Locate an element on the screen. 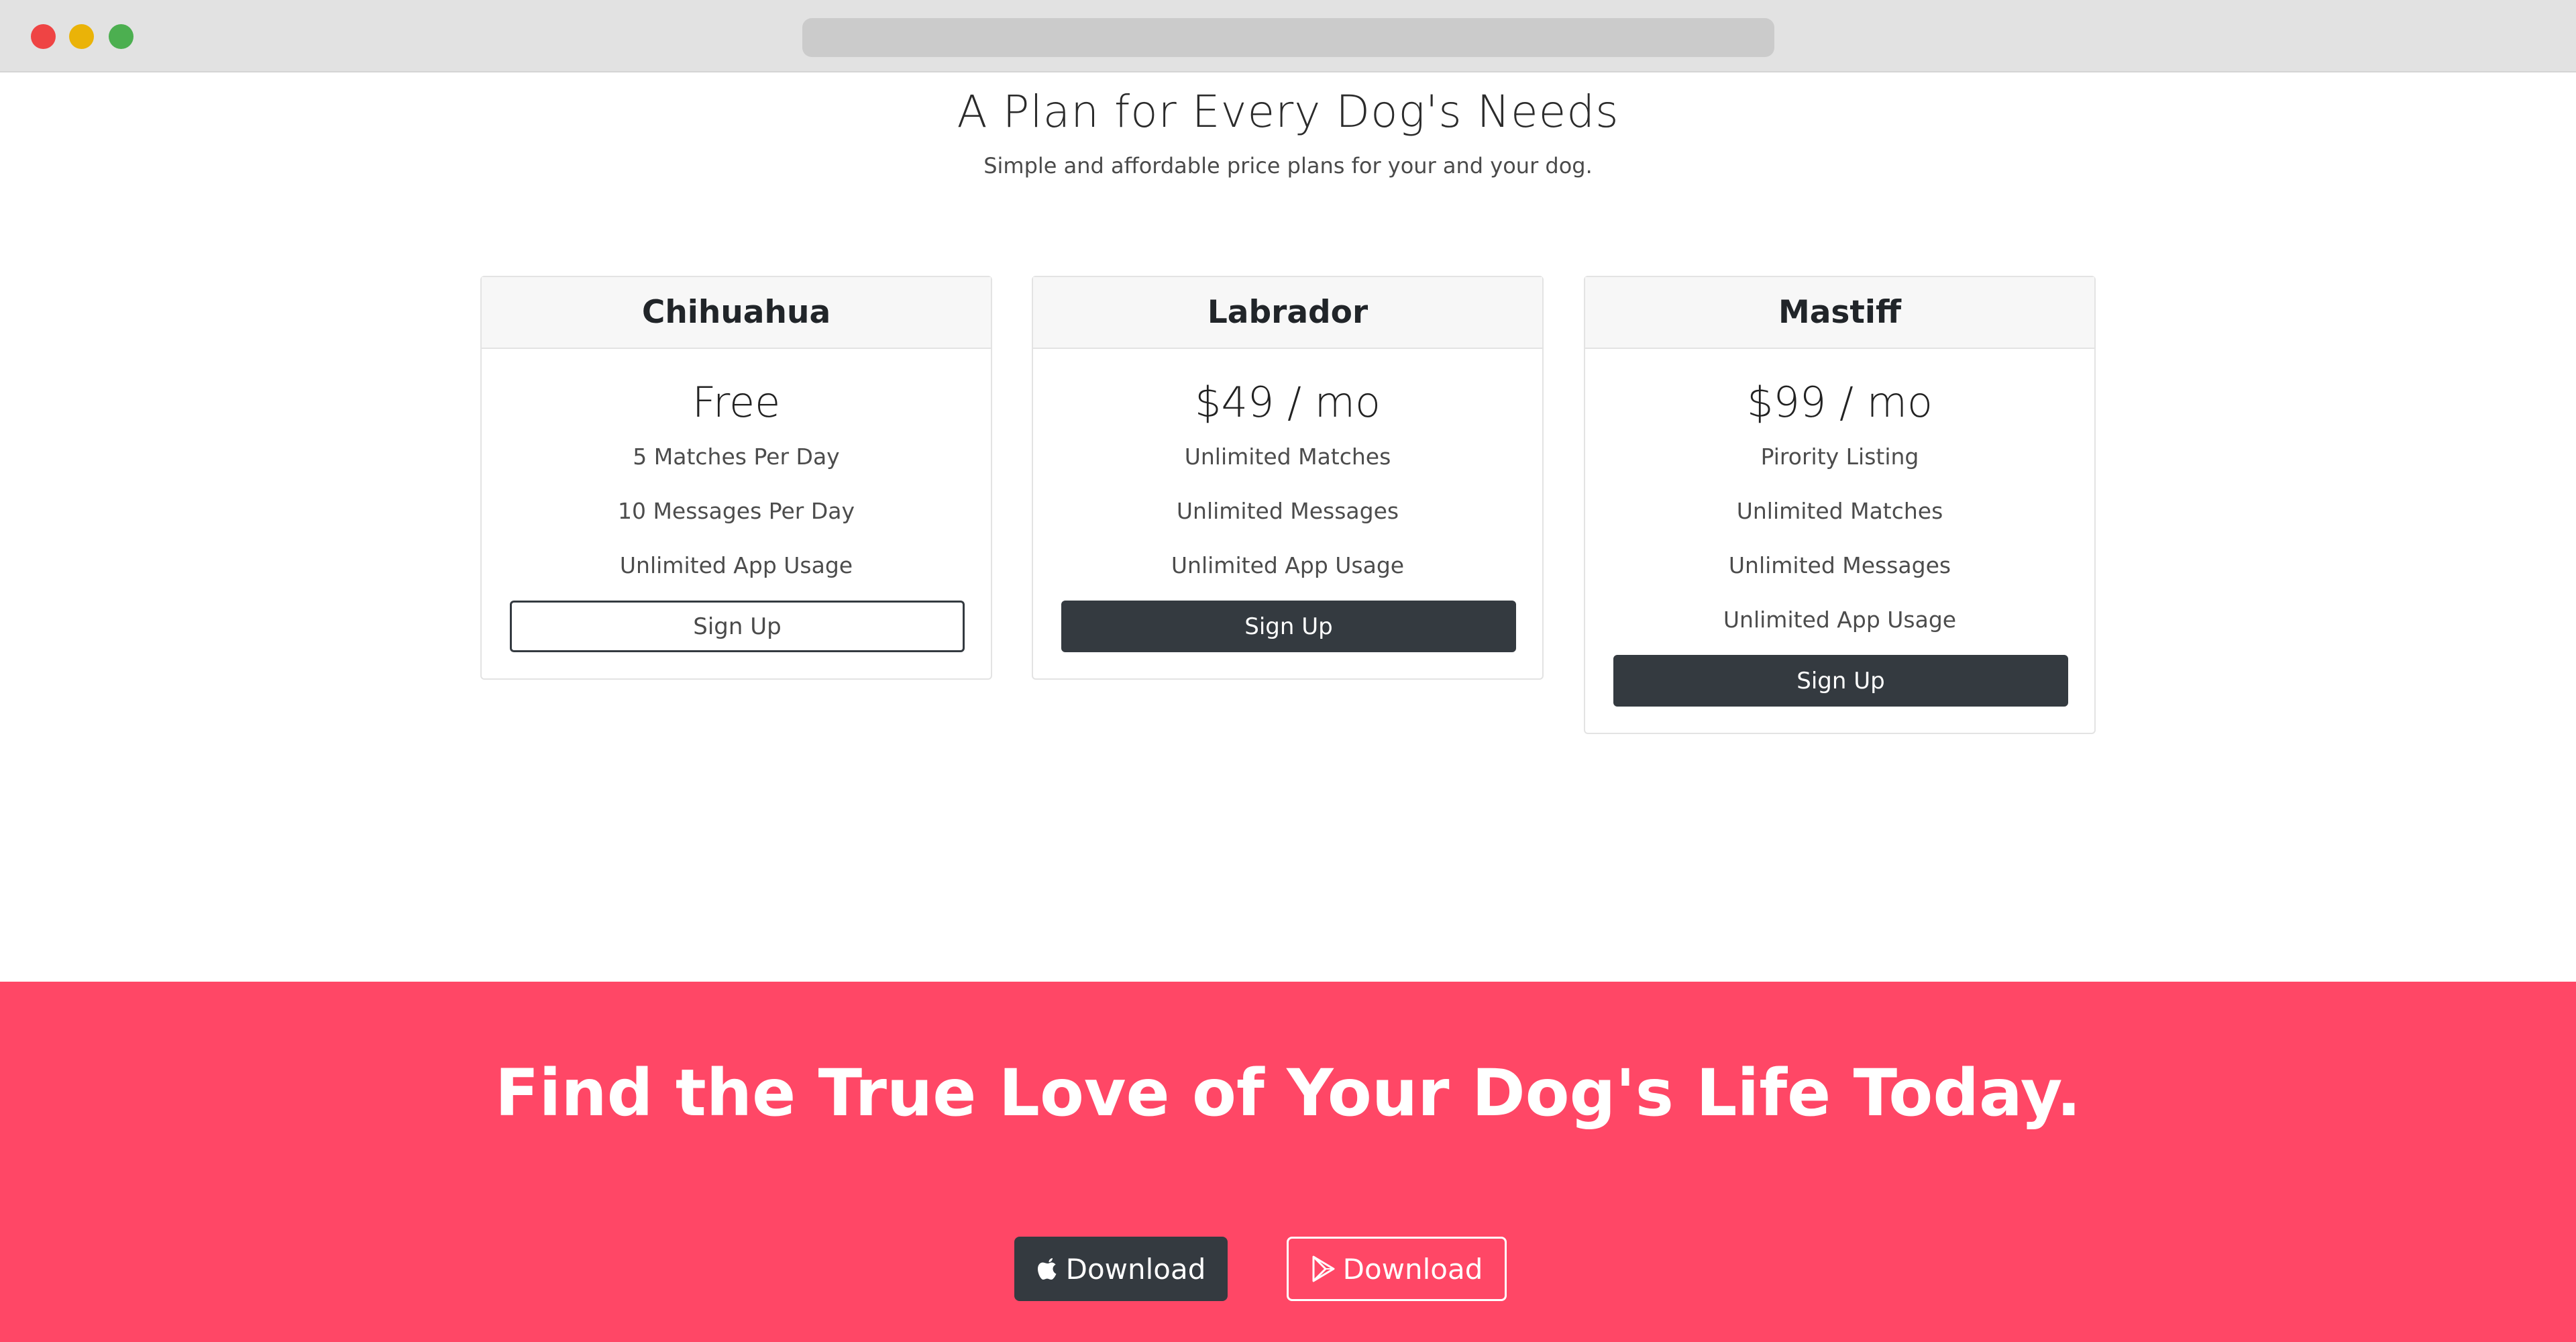  browser-chrome is located at coordinates (1288, 36).